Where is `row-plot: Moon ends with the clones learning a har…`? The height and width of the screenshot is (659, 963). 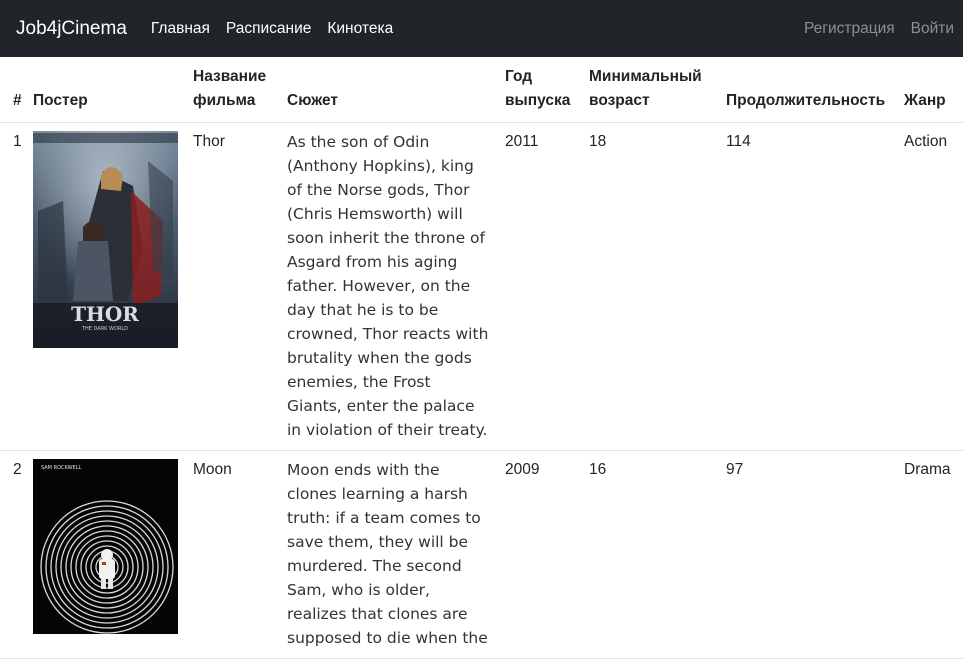 row-plot: Moon ends with the clones learning a har… is located at coordinates (388, 554).